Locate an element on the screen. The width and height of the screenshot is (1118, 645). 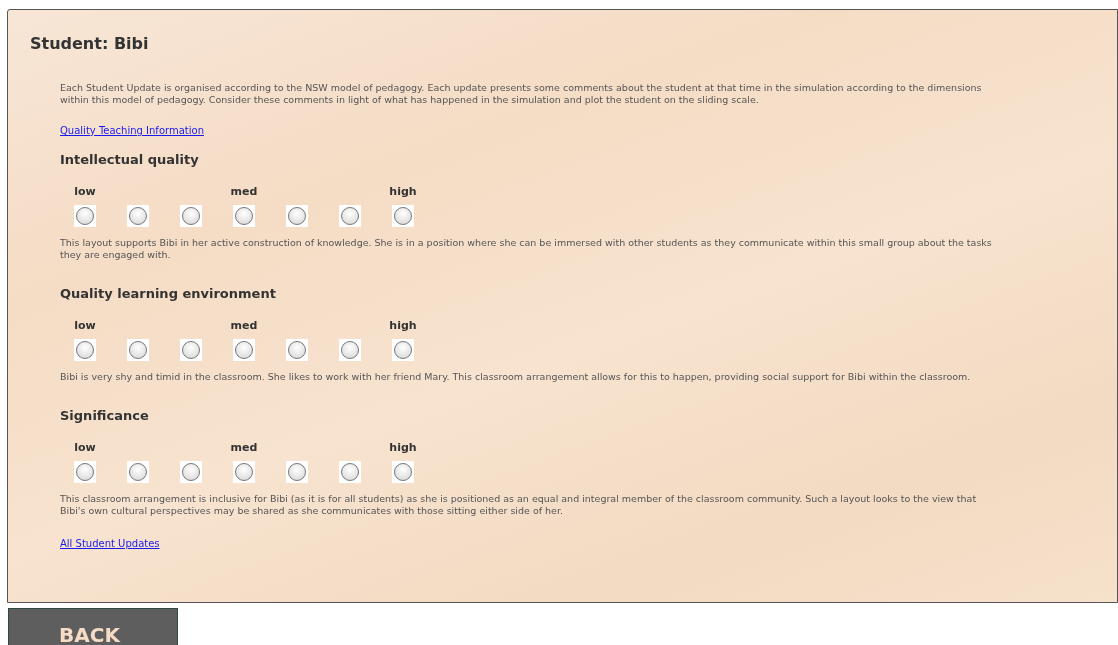
section-heading: Intellectual quality is located at coordinates (130, 160).